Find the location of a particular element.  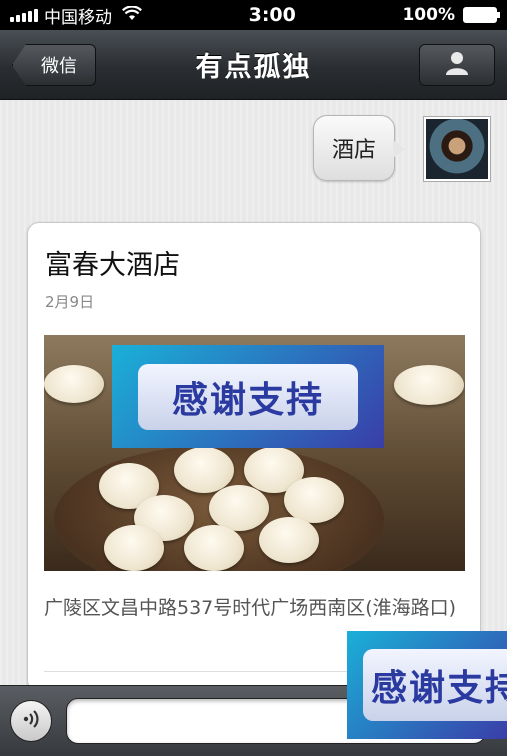

floating-banner: 感谢支持 is located at coordinates (427, 685).